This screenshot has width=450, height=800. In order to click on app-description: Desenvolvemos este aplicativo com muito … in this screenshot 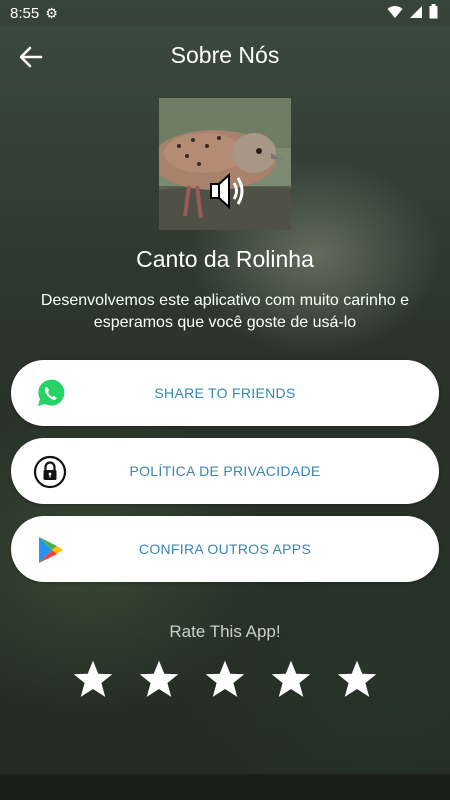, I will do `click(225, 311)`.